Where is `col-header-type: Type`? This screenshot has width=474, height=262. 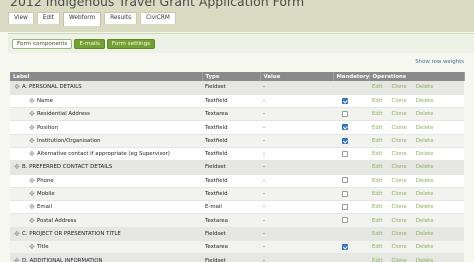 col-header-type: Type is located at coordinates (231, 76).